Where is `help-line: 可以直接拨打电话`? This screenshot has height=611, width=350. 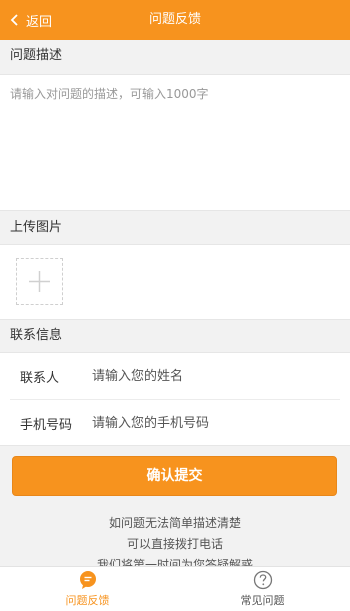
help-line: 可以直接拨打电话 is located at coordinates (174, 544).